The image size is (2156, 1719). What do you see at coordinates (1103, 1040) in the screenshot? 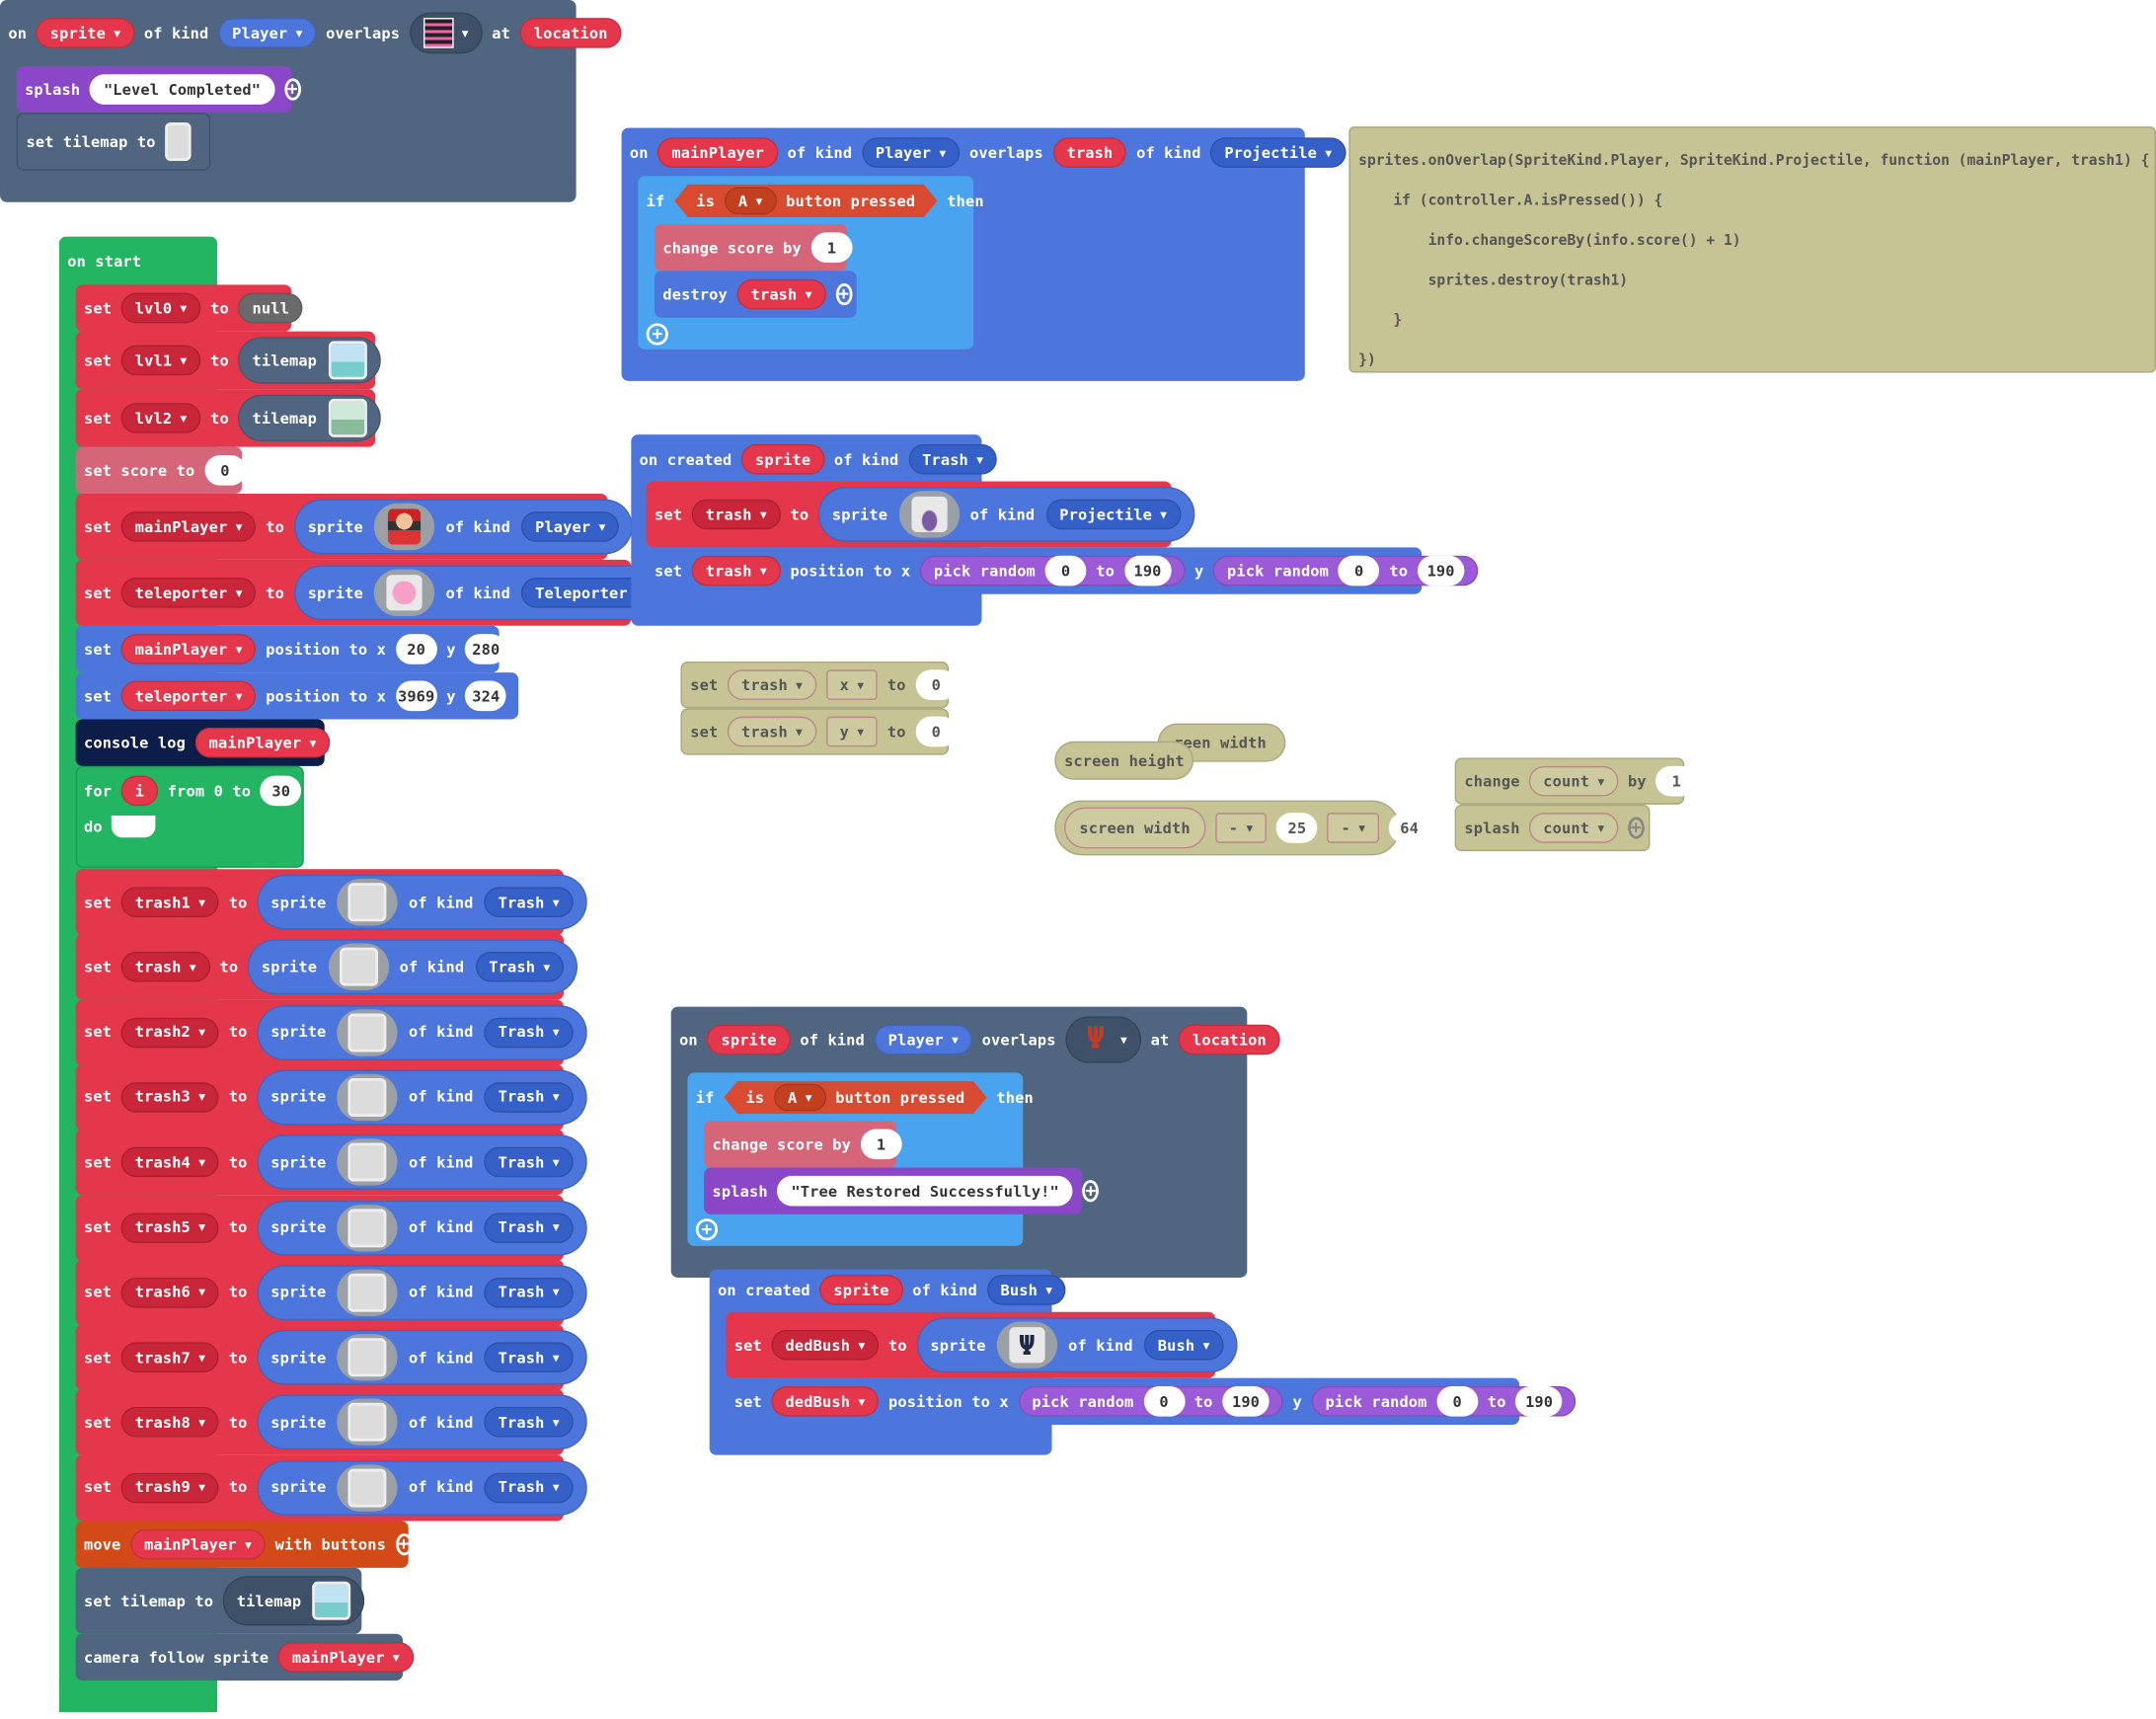
I see `tile-dropdown: Ψ` at bounding box center [1103, 1040].